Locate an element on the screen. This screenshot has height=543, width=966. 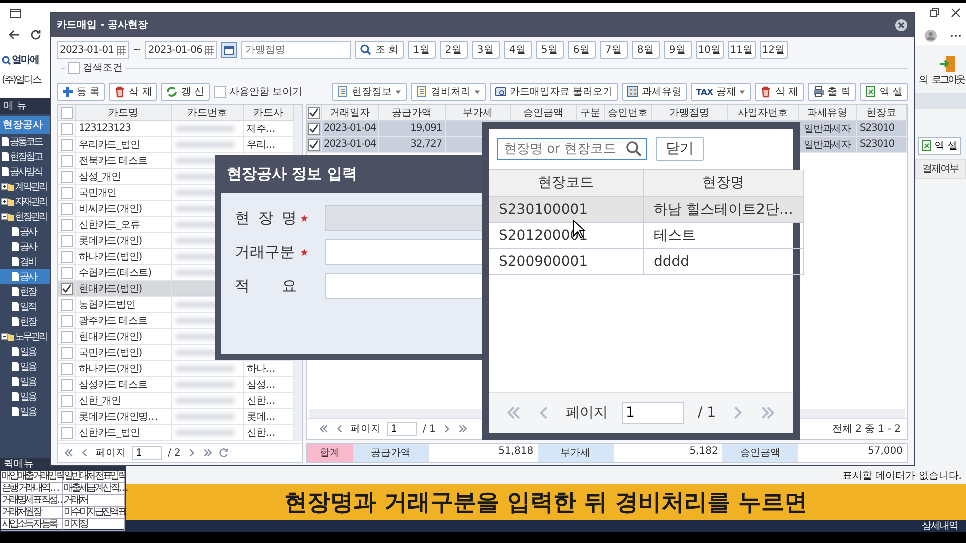
table-cell: 하나카드(개인) is located at coordinates (124, 369).